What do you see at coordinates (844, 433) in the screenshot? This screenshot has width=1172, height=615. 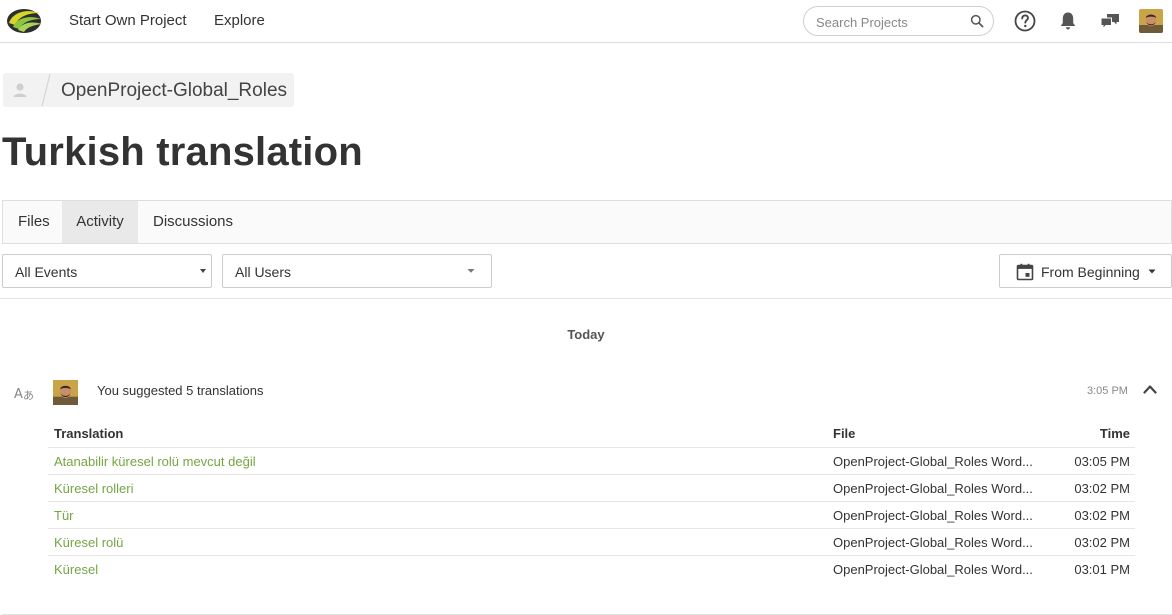 I see `column-header-file: File` at bounding box center [844, 433].